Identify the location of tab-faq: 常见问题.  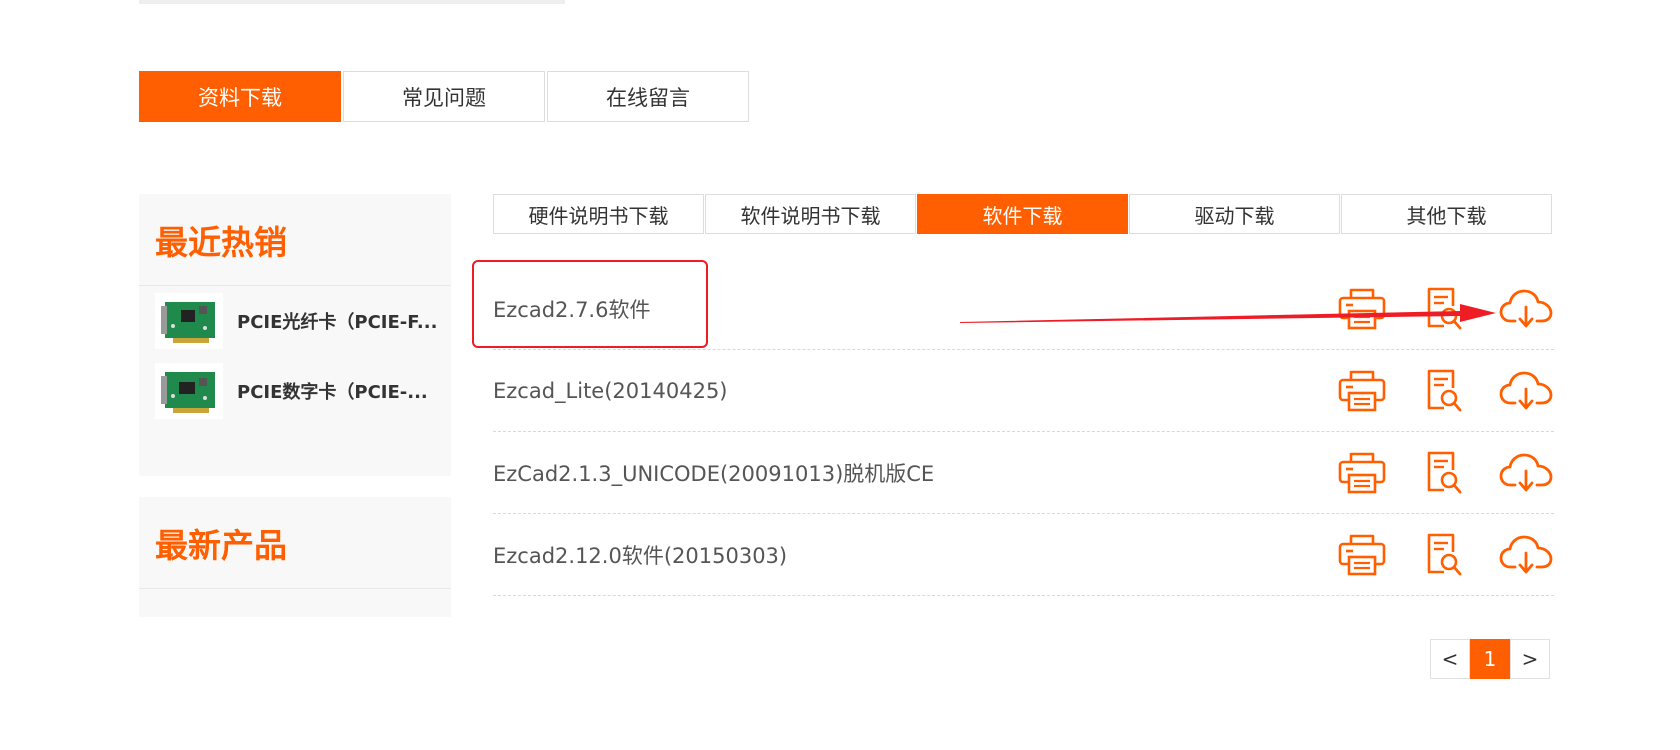
(444, 96).